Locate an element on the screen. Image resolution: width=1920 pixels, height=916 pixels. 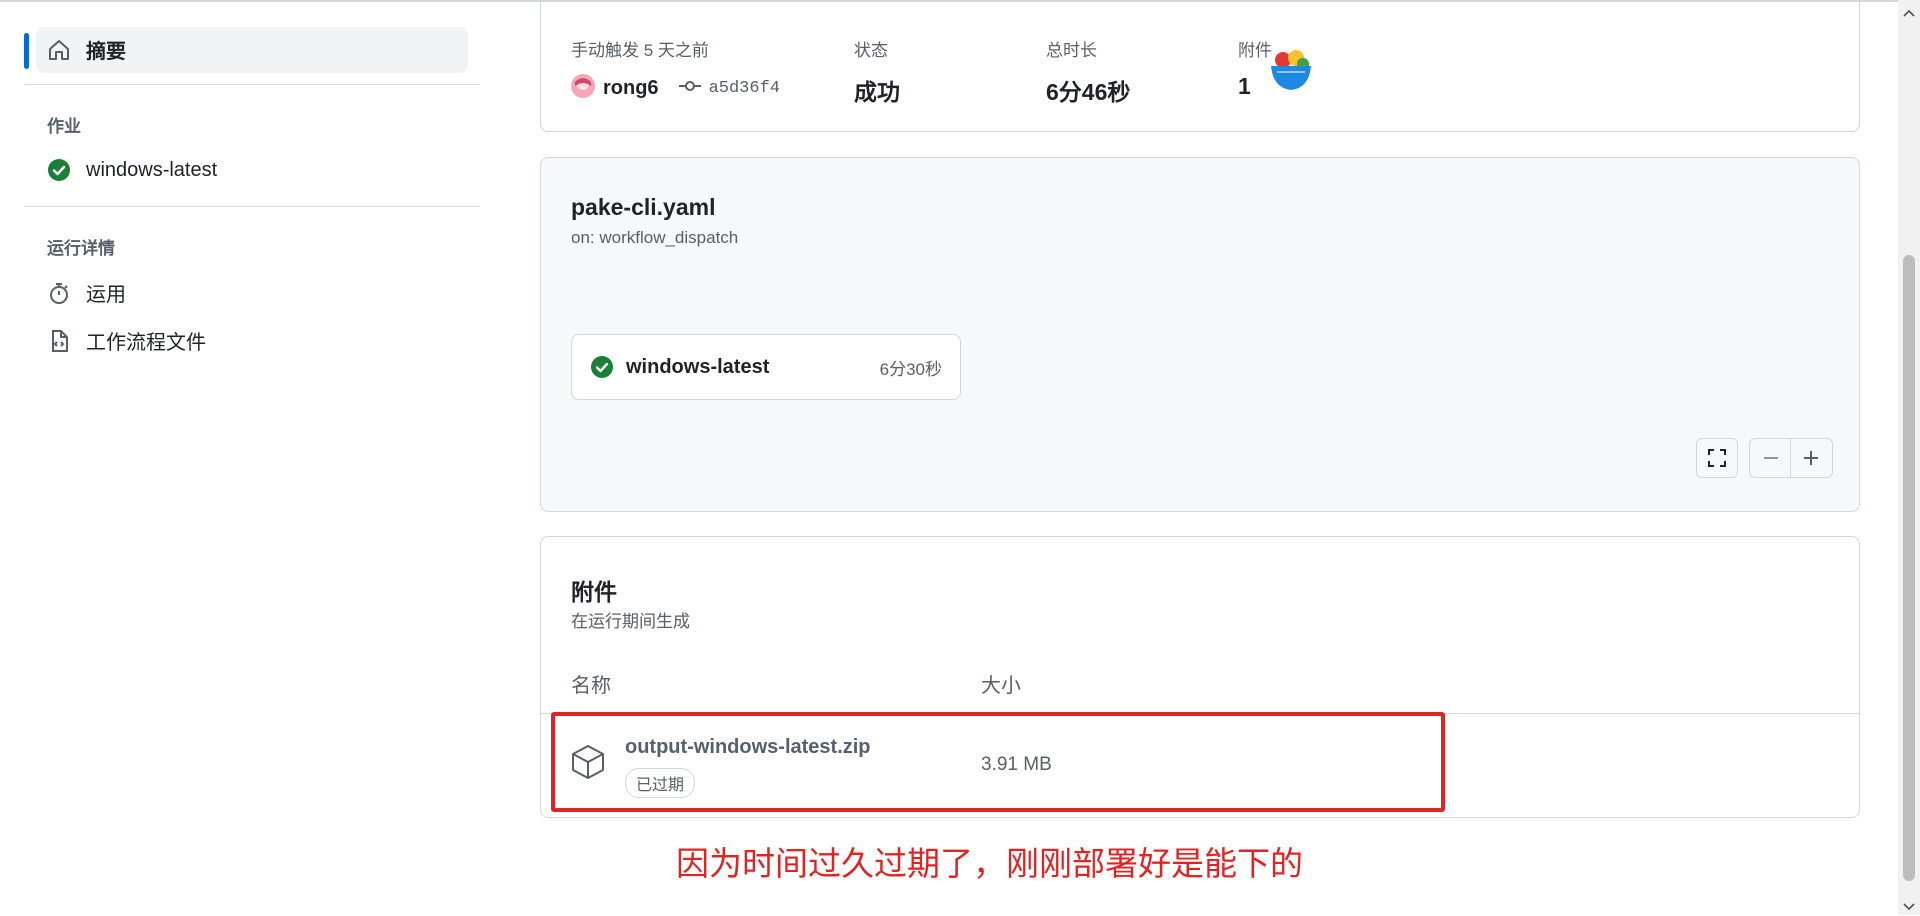
file-code-icon is located at coordinates (59, 341).